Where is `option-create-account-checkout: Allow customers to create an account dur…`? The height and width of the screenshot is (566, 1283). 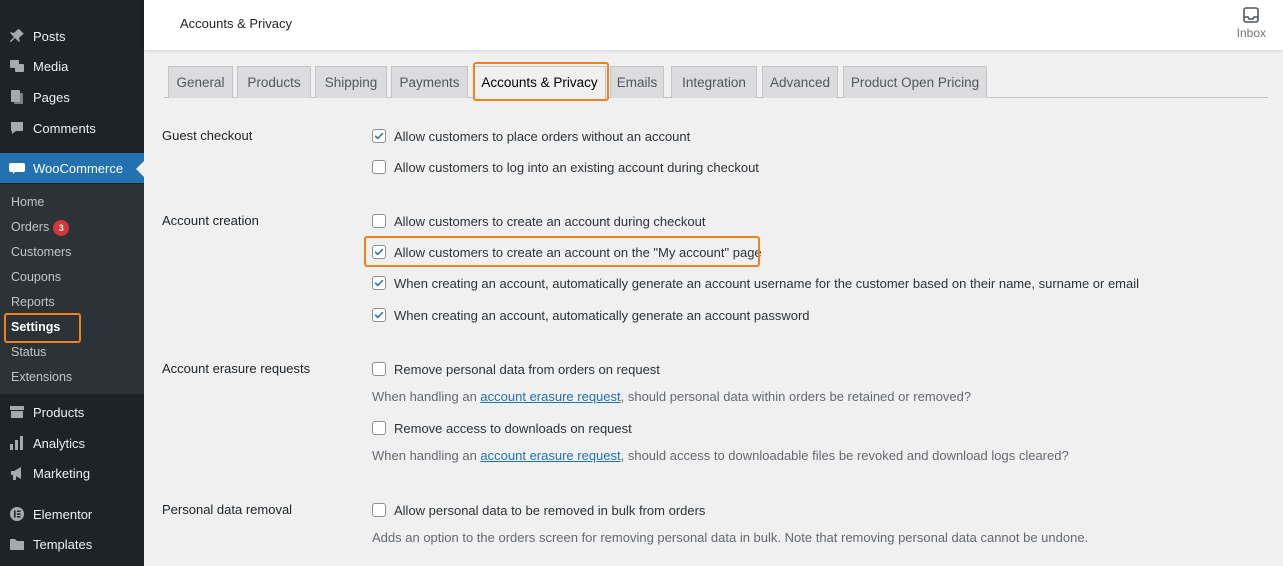
option-create-account-checkout: Allow customers to create an account dur… is located at coordinates (538, 221).